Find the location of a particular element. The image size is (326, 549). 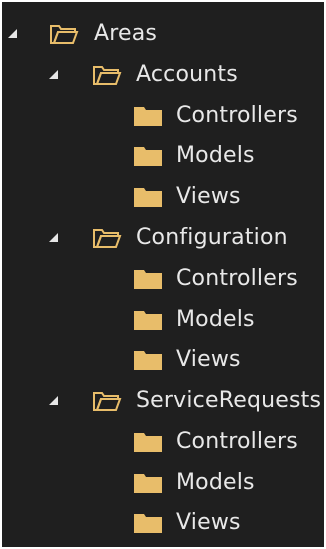

tree-node-configuration: Configuration is located at coordinates (163, 238).